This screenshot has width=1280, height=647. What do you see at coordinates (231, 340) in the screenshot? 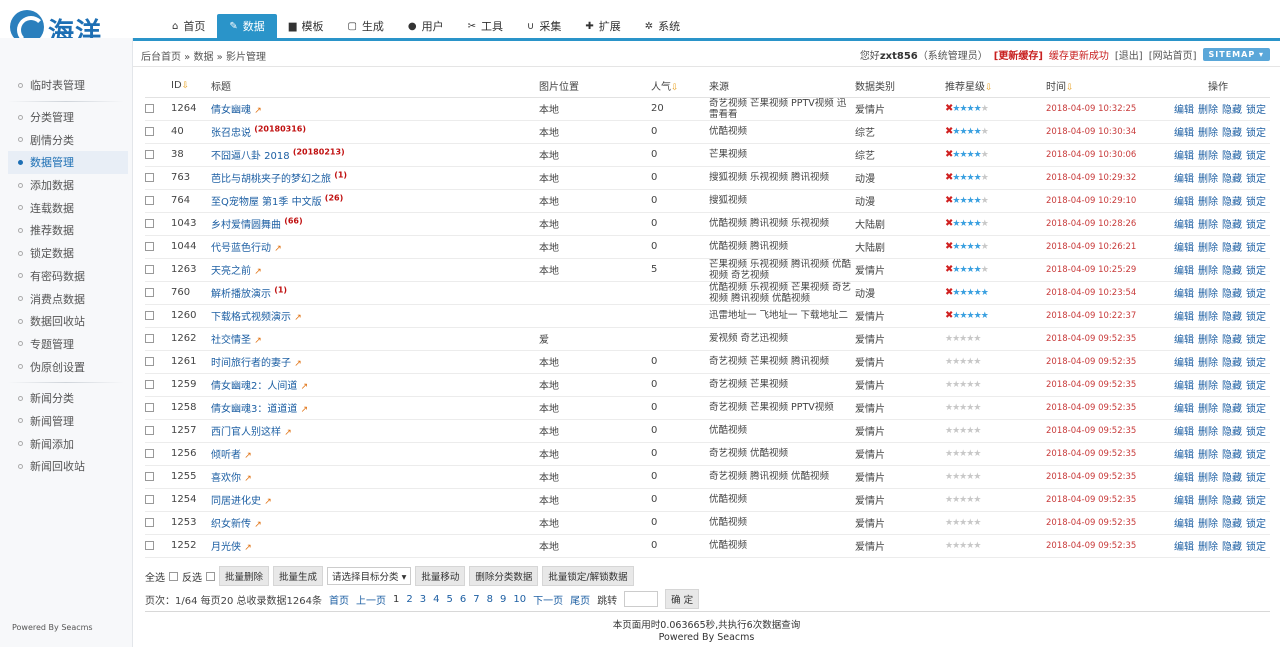
I see `title-link: 社交情圣` at bounding box center [231, 340].